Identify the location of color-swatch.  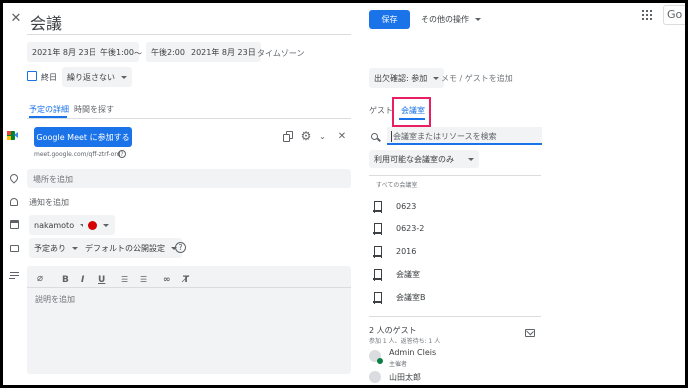
(92, 225).